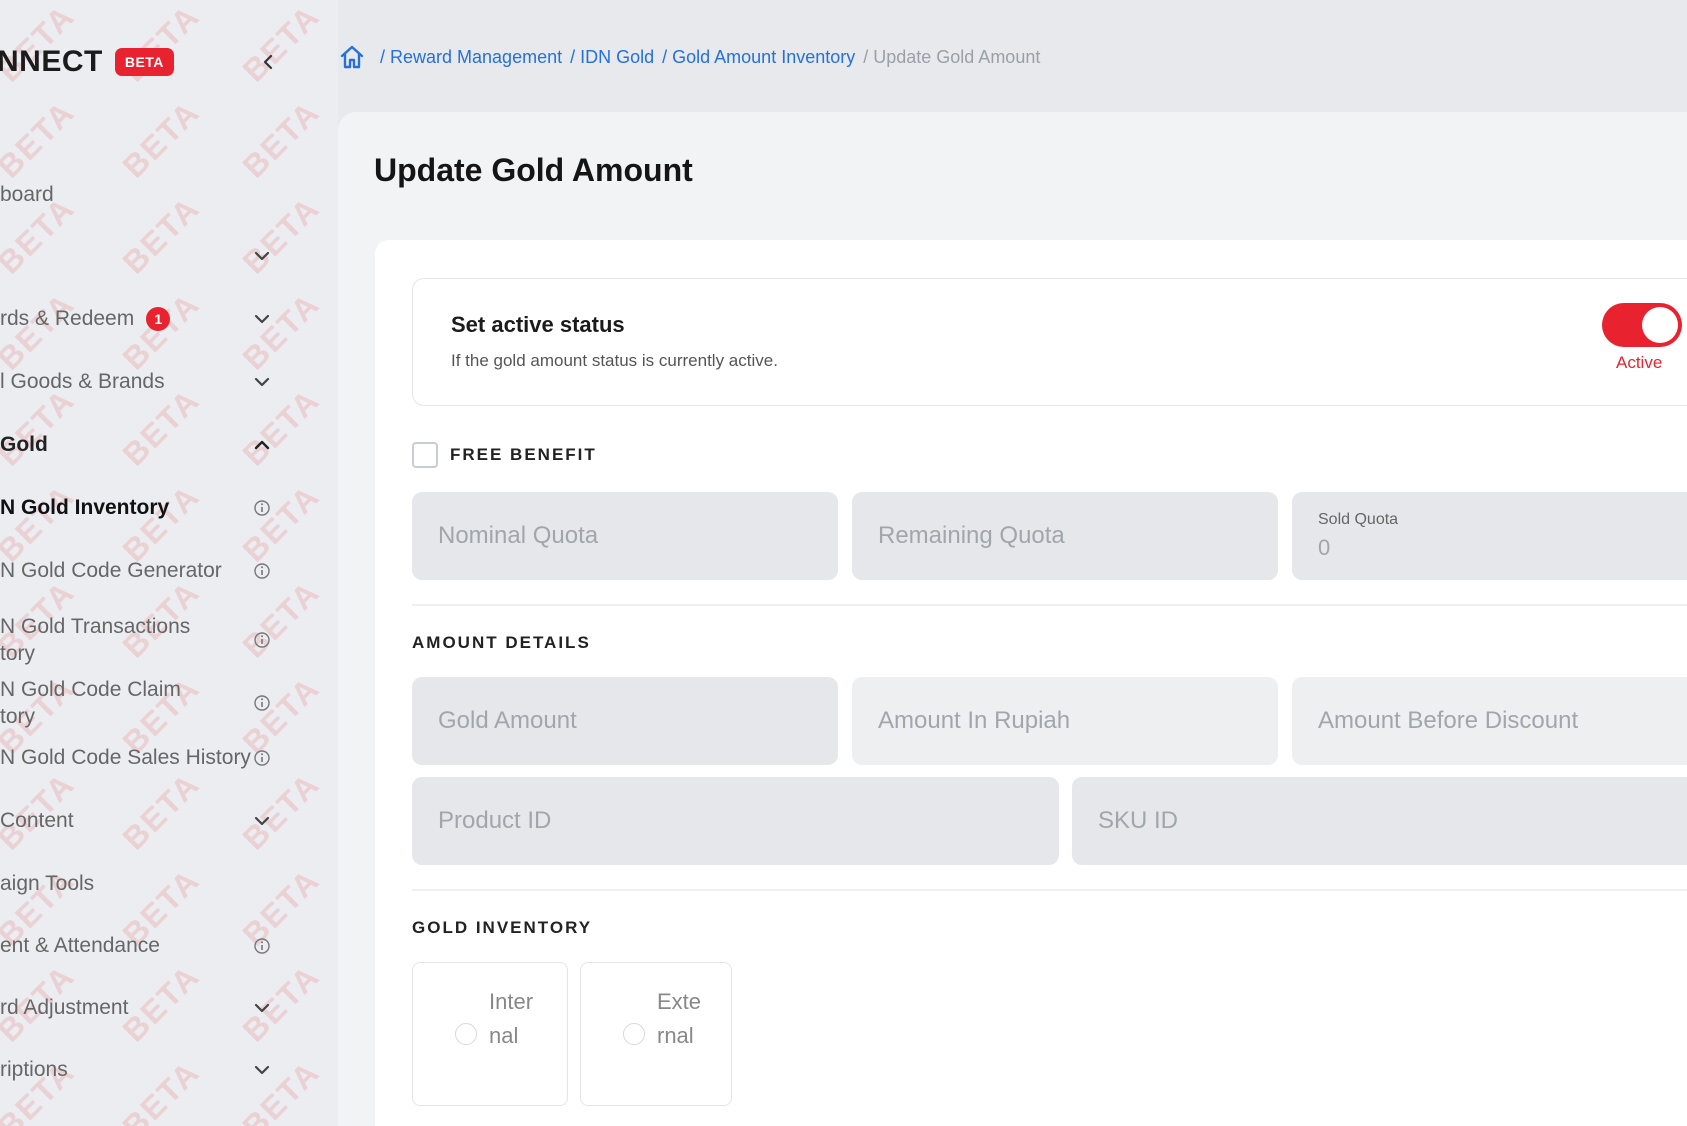  Describe the element at coordinates (95, 640) in the screenshot. I see `sidebar-item-label: N Gold Transactions tory` at that location.